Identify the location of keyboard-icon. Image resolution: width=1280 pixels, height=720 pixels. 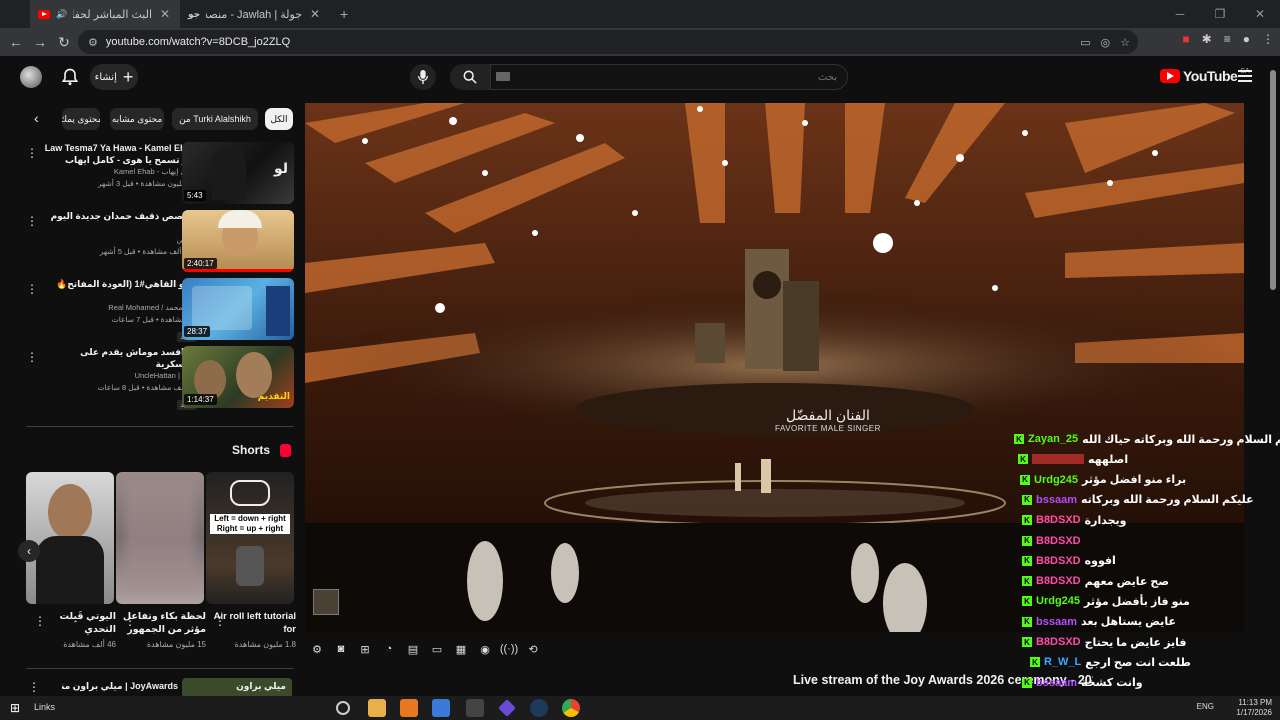
(503, 76).